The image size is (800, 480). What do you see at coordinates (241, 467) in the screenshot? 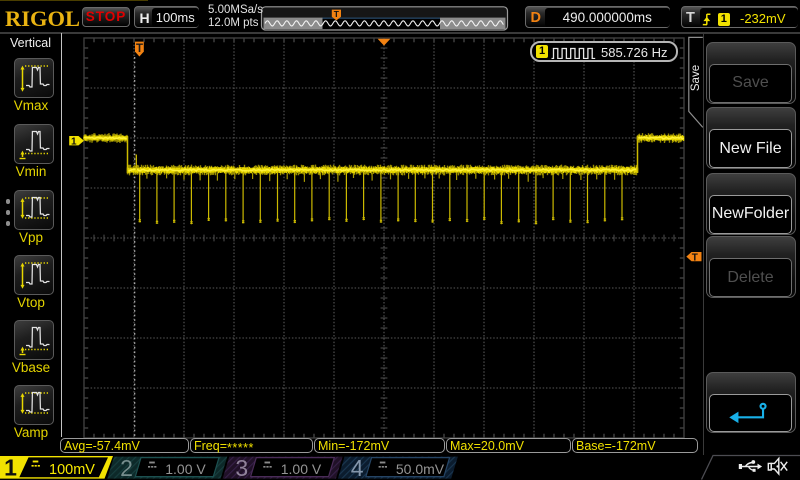
I see `svg-text: 3` at bounding box center [241, 467].